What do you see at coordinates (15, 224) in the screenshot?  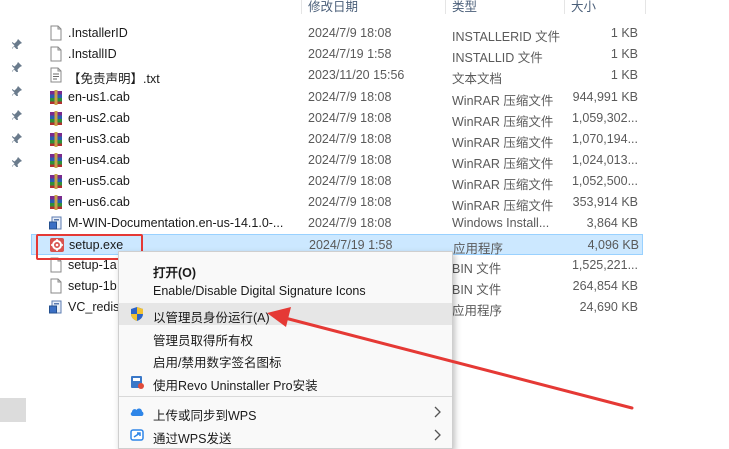 I see `navigation-pane` at bounding box center [15, 224].